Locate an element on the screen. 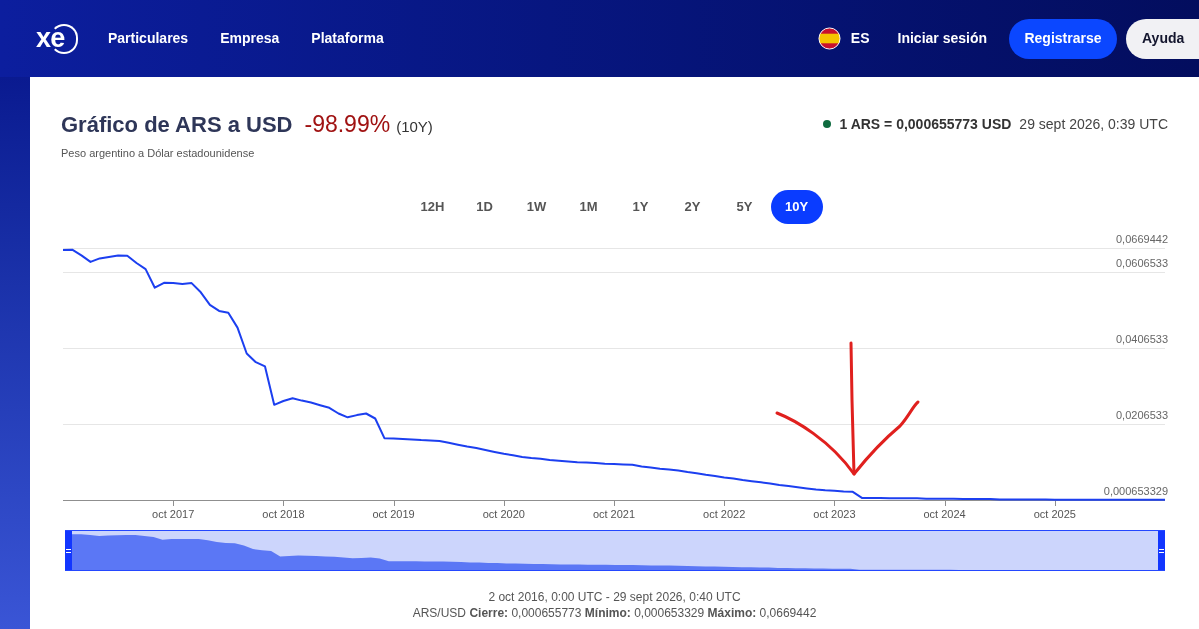  x-axis-label: oct 2017 is located at coordinates (173, 514).